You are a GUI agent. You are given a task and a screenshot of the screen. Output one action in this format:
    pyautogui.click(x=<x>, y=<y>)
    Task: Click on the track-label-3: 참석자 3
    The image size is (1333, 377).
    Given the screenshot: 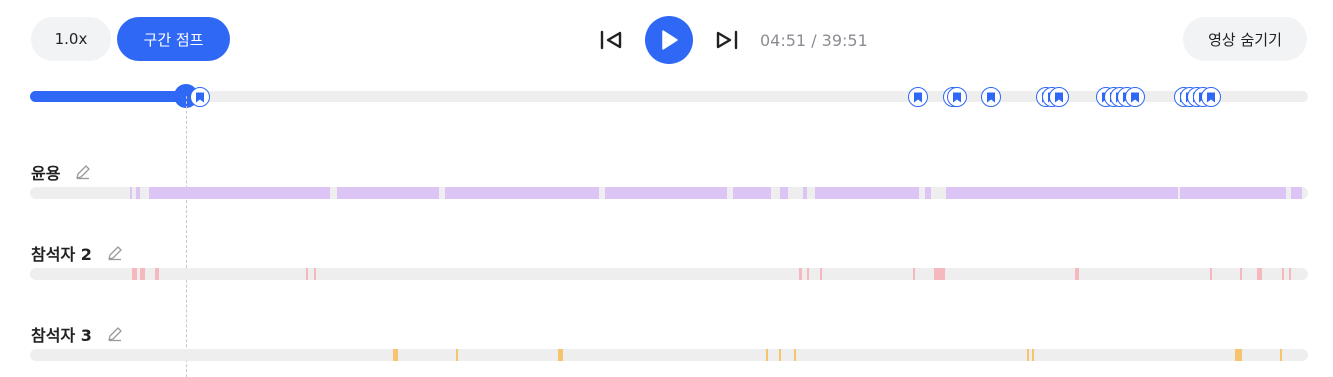 What is the action you would take?
    pyautogui.click(x=77, y=334)
    